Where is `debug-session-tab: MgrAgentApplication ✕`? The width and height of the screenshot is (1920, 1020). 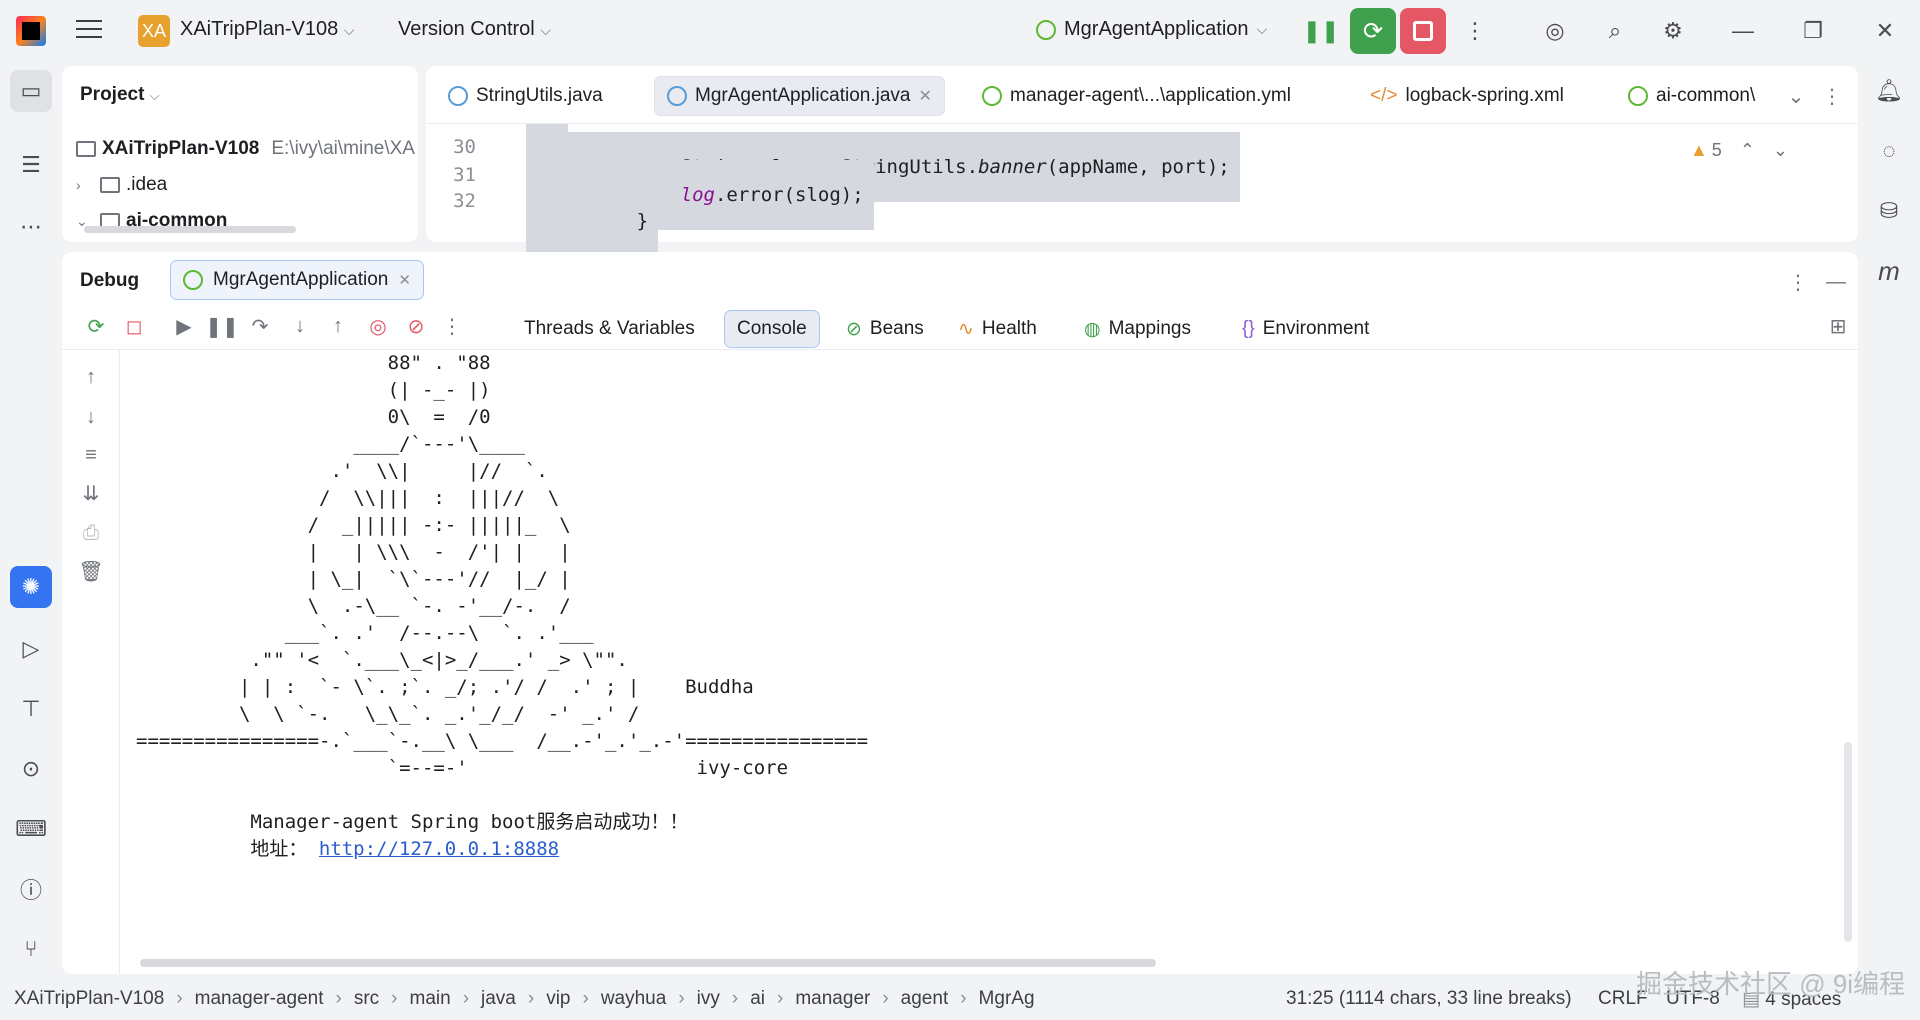 debug-session-tab: MgrAgentApplication ✕ is located at coordinates (297, 280).